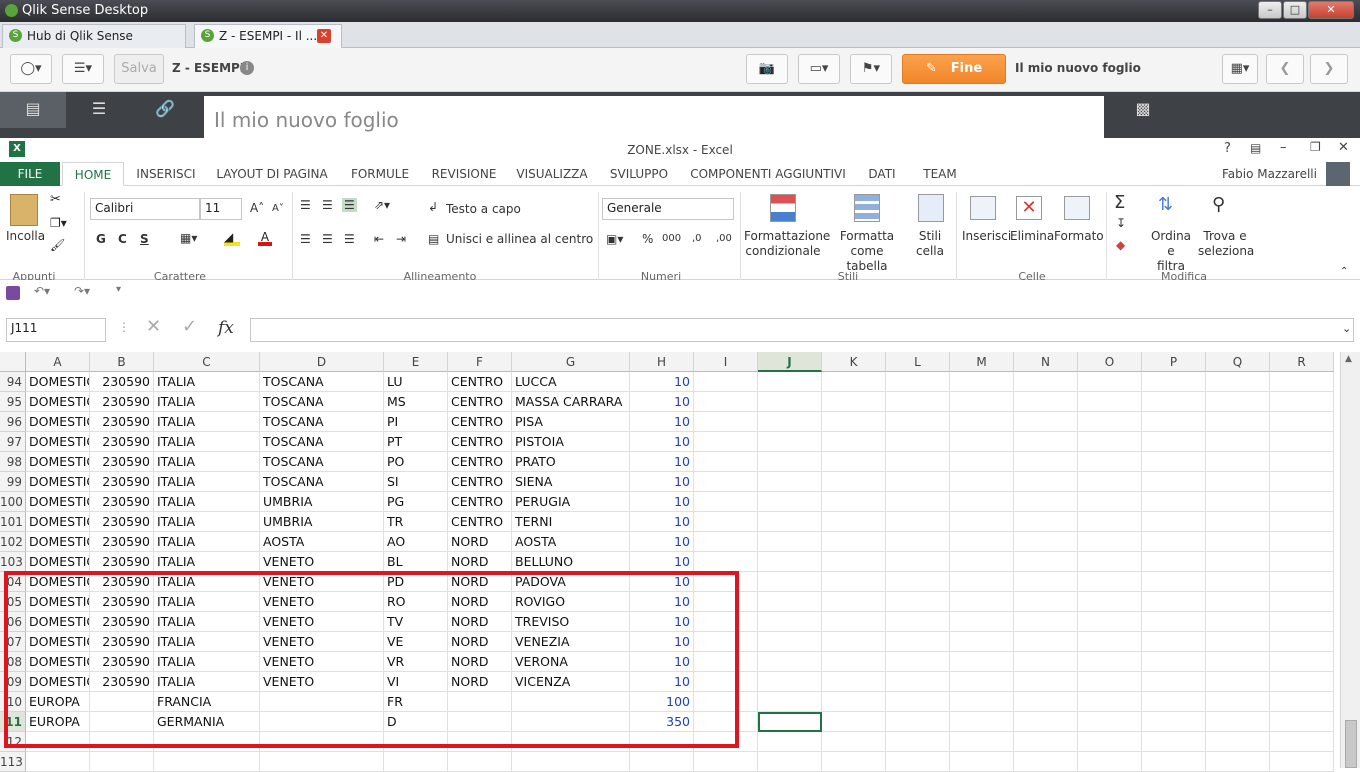 This screenshot has width=1360, height=772. I want to click on orientation-icon: ⇗▾, so click(382, 205).